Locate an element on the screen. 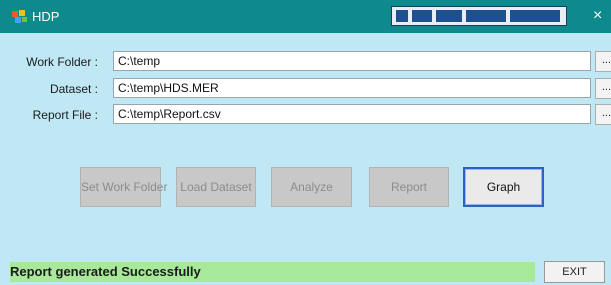 This screenshot has width=611, height=285. work-folder-input: C:\temp is located at coordinates (352, 61).